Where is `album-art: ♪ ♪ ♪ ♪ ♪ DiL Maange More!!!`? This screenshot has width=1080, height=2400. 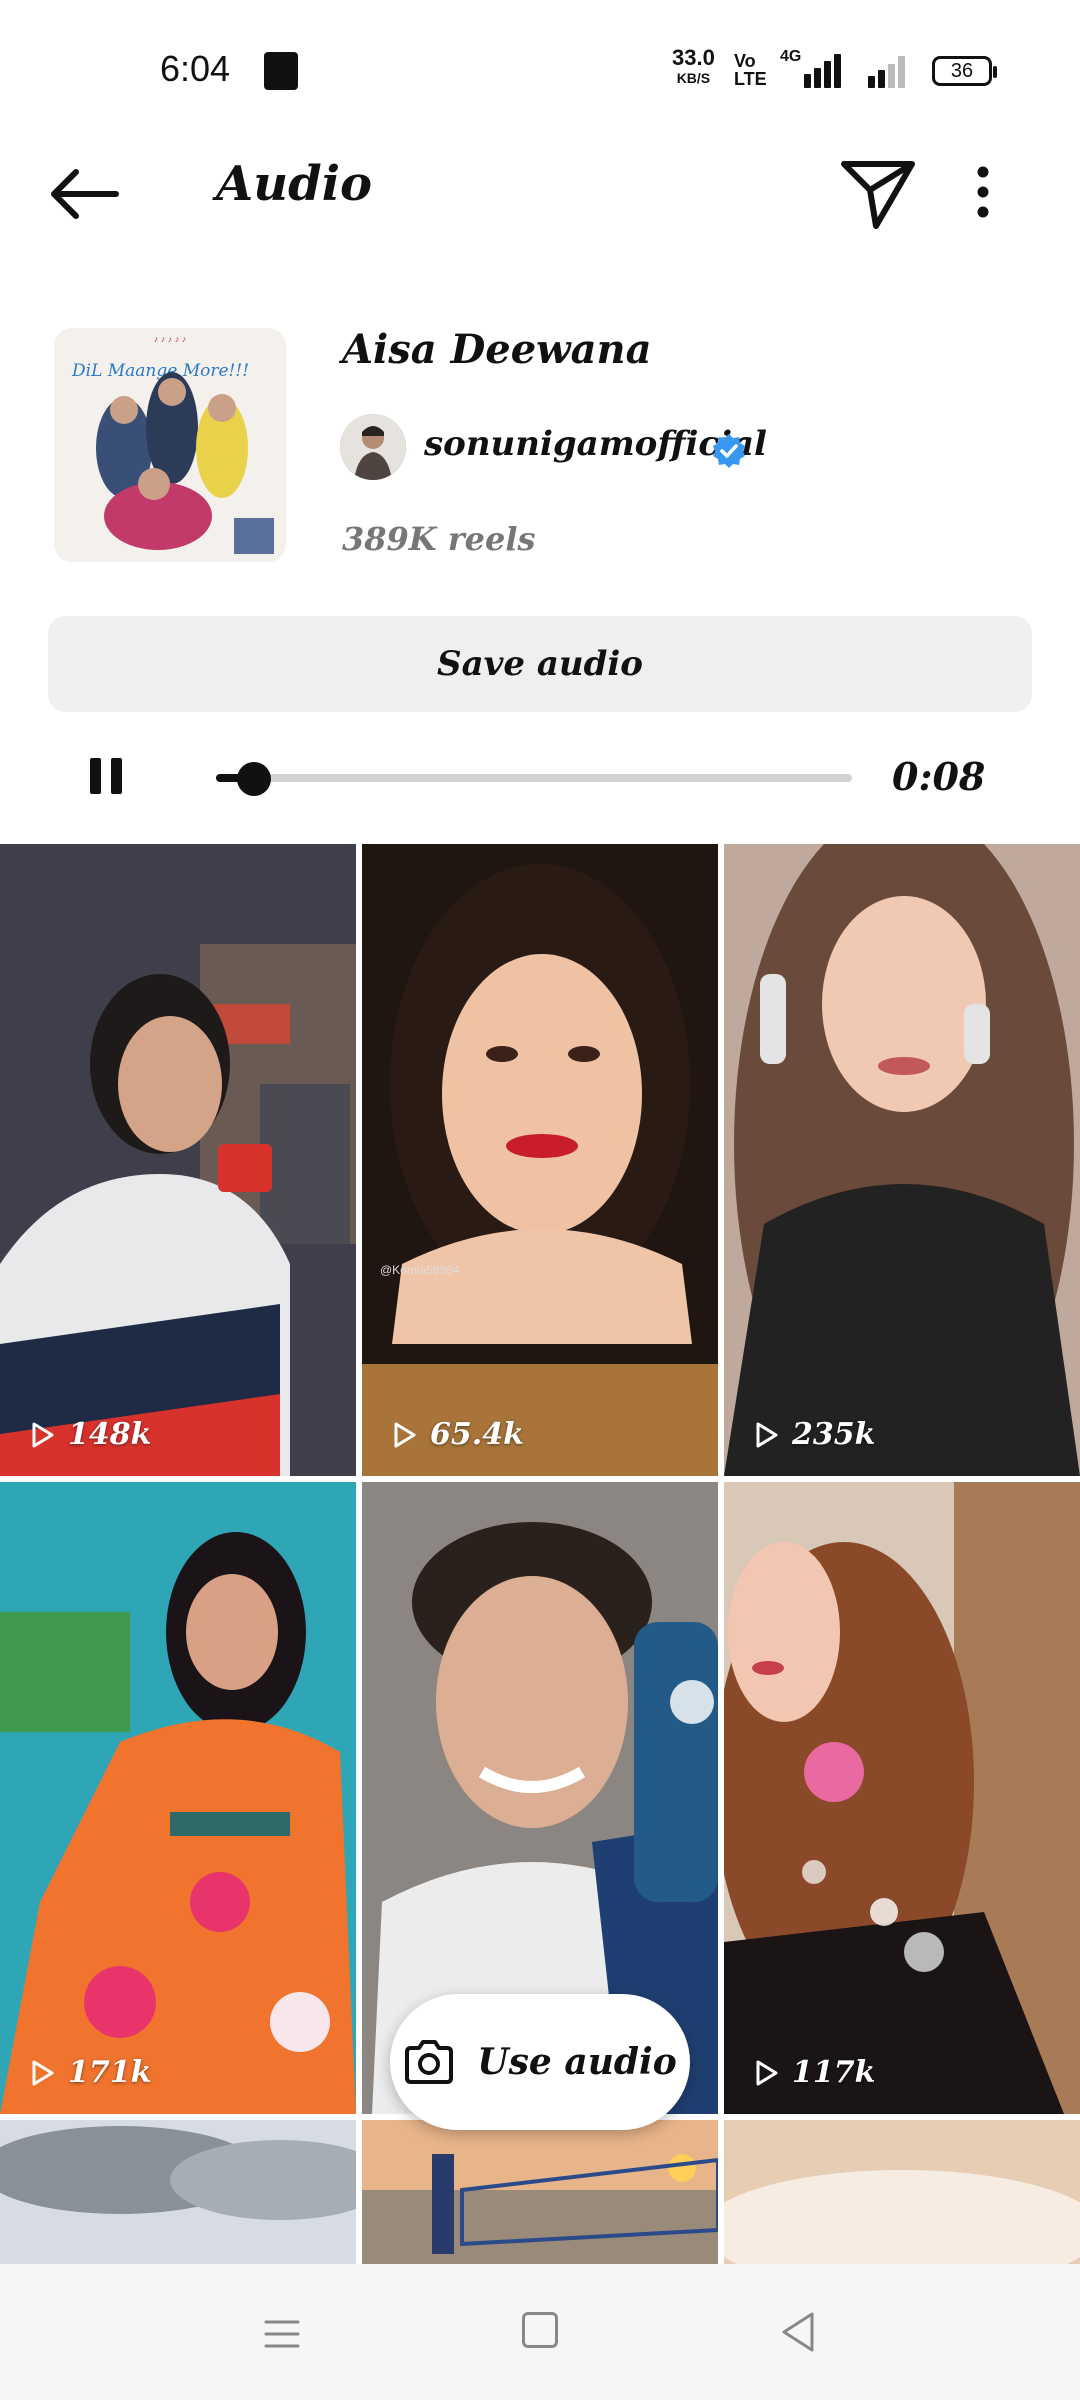
album-art: ♪ ♪ ♪ ♪ ♪ DiL Maange More!!! is located at coordinates (170, 445).